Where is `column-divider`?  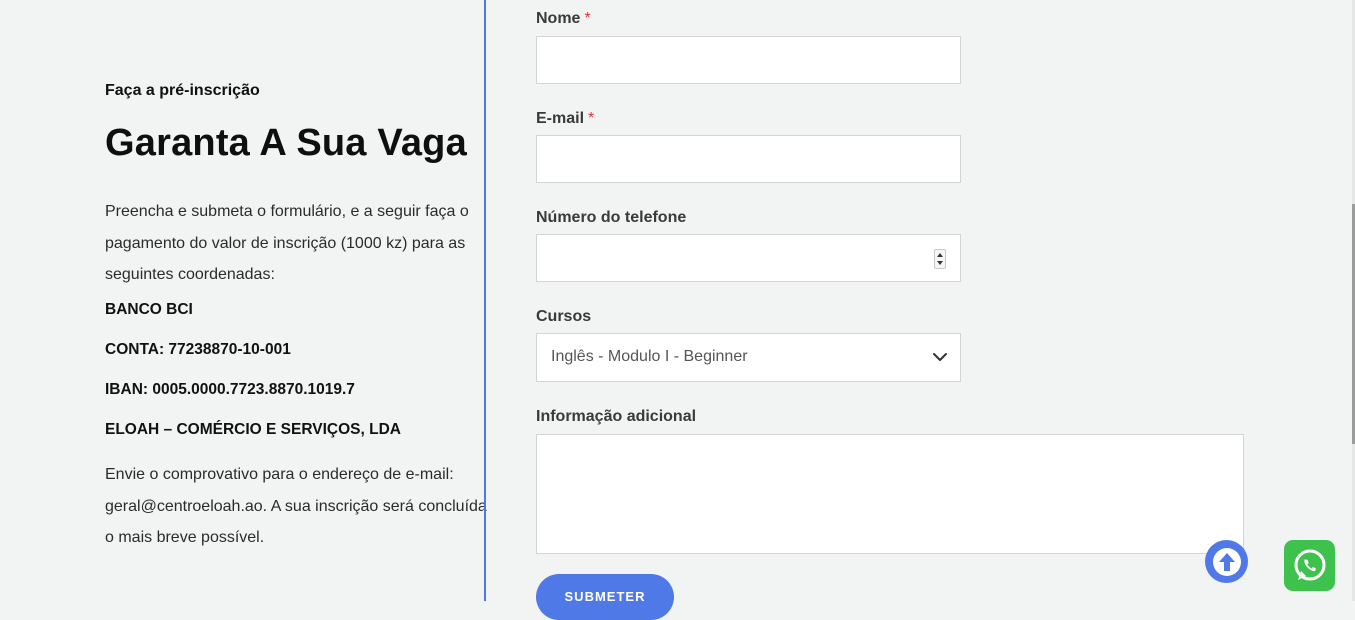
column-divider is located at coordinates (485, 300).